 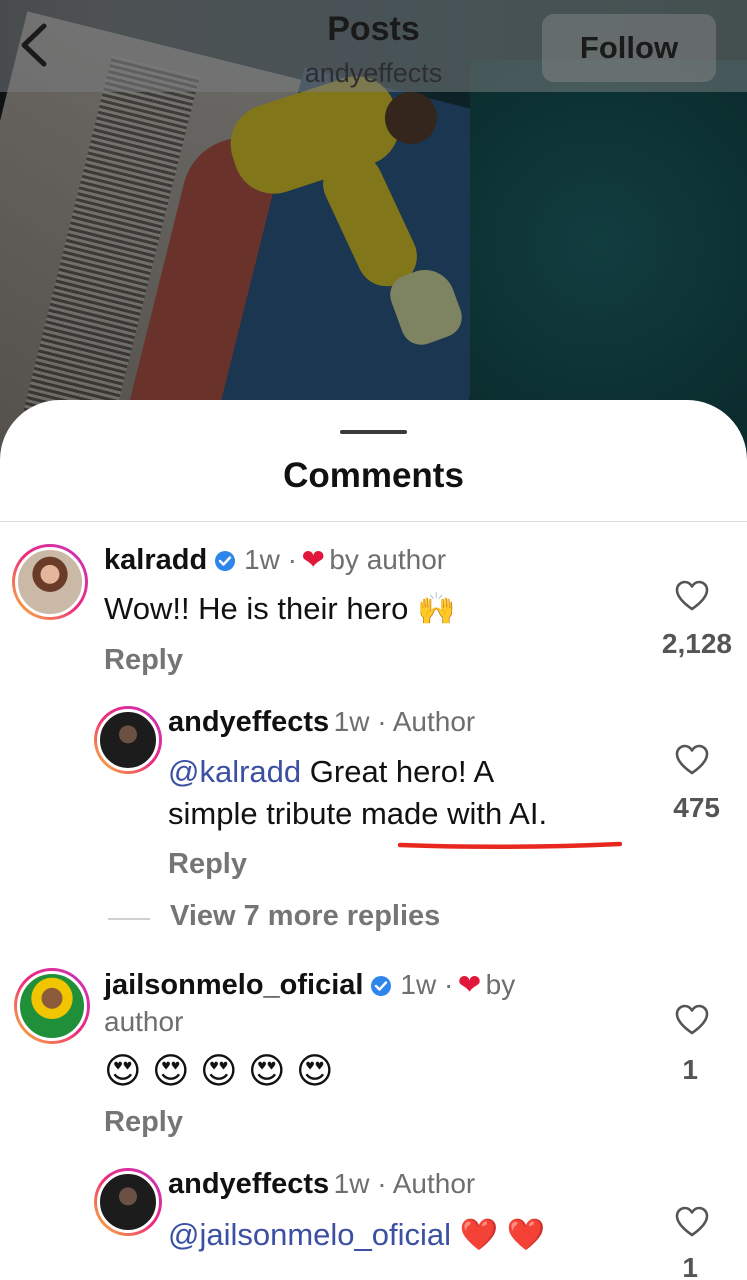 I want to click on reply-text-body-1: Great hero! A, so click(x=402, y=771).